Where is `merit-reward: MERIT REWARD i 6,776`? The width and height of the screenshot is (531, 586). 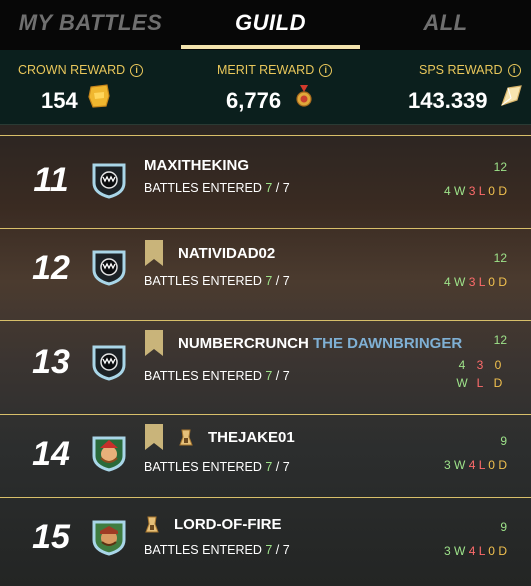 merit-reward: MERIT REWARD i 6,776 is located at coordinates (282, 87).